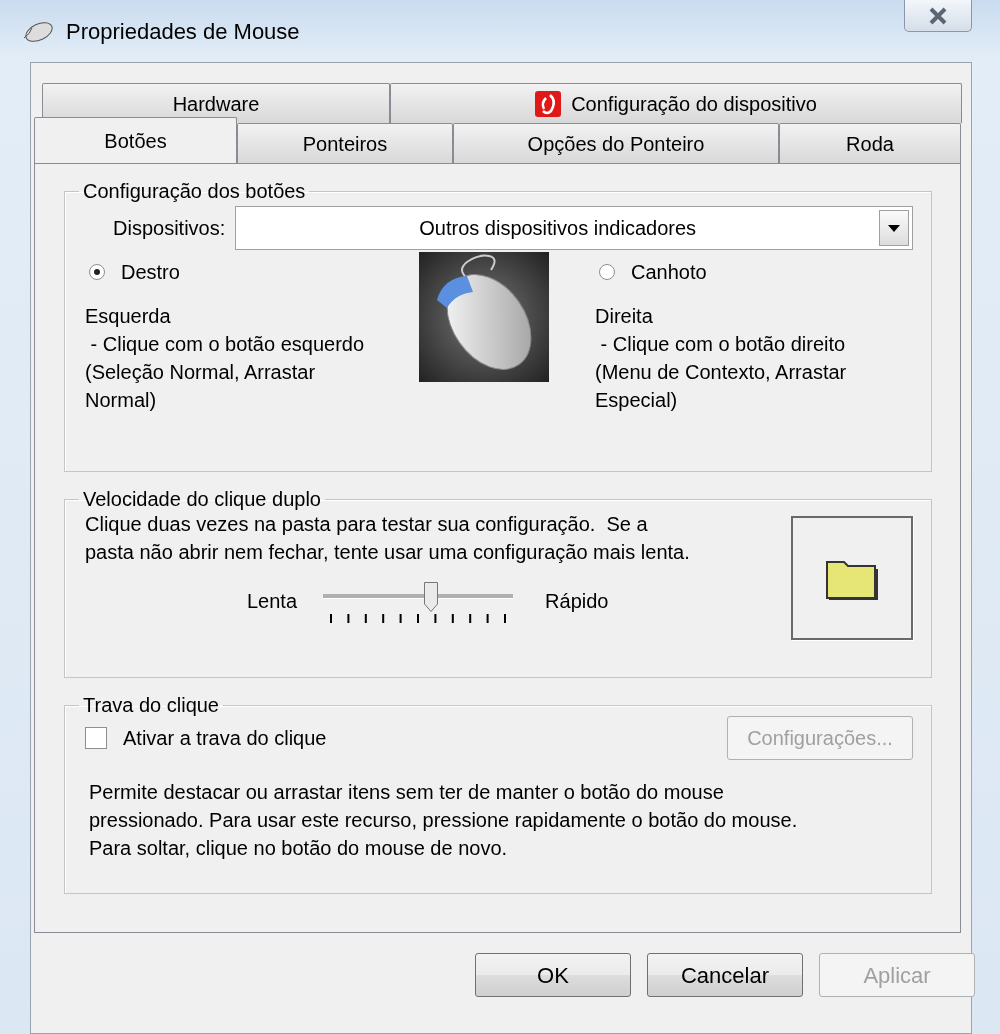  I want to click on device-icon, so click(548, 103).